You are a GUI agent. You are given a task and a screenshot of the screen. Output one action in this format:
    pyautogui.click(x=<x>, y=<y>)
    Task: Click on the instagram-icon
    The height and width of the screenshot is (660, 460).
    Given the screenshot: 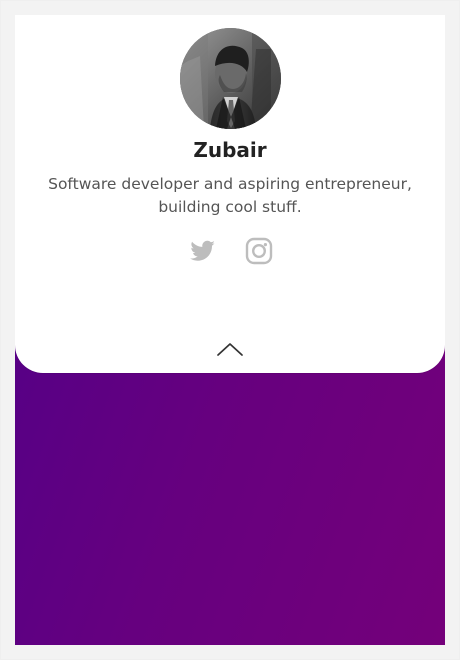 What is the action you would take?
    pyautogui.click(x=259, y=251)
    